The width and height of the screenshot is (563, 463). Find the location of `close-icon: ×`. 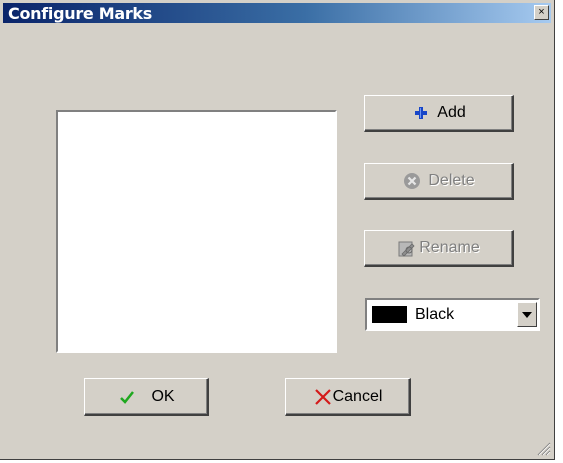

close-icon: × is located at coordinates (541, 12).